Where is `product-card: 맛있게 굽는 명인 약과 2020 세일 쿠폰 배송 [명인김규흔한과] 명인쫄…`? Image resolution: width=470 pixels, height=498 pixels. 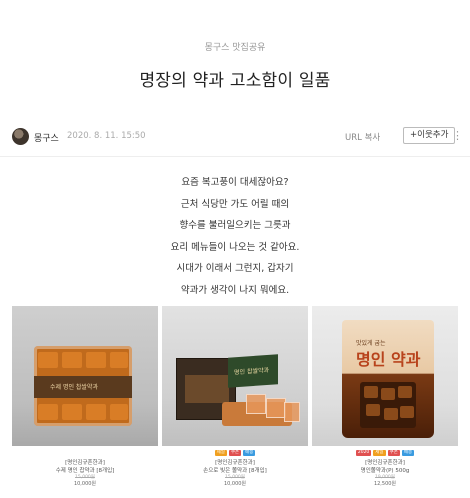
product-card: 맛있게 굽는 명인 약과 2020 세일 쿠폰 배송 [명인김규흔한과] 명인쫄… is located at coordinates (385, 402).